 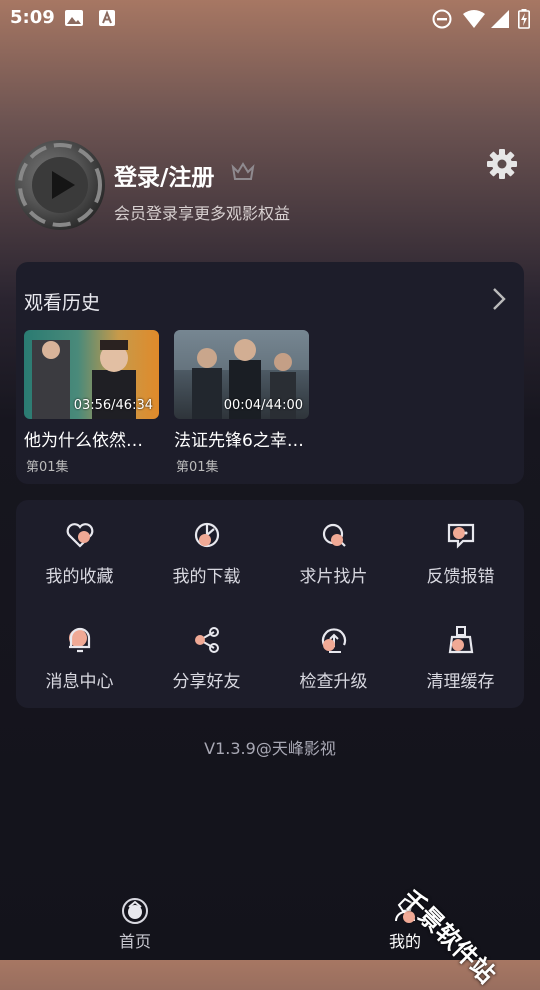 What do you see at coordinates (270, 185) in the screenshot?
I see `profile-header: 登录/注册 会员登录享更多观影权益` at bounding box center [270, 185].